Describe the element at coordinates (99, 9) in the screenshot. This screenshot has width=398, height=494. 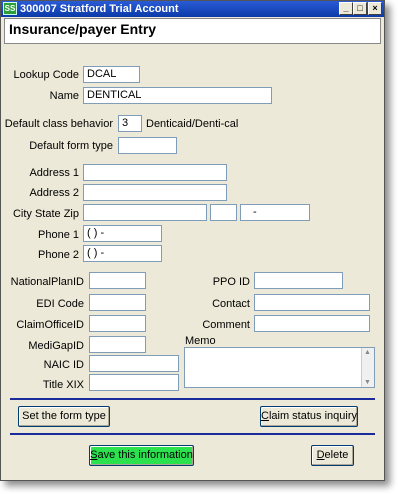
I see `window-title: 300007 Stratford Trial Account` at that location.